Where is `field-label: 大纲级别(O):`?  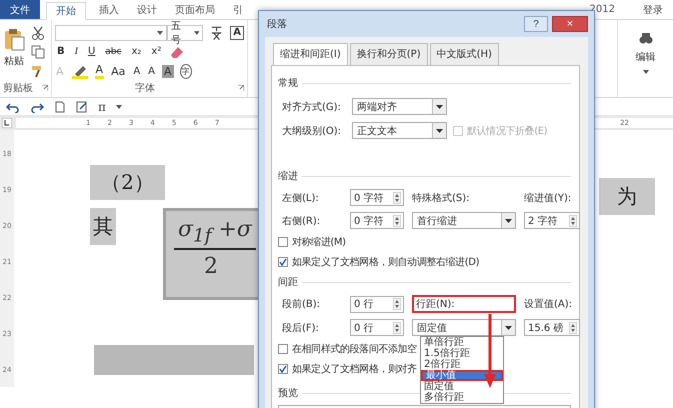
field-label: 大纲级别(O): is located at coordinates (312, 131).